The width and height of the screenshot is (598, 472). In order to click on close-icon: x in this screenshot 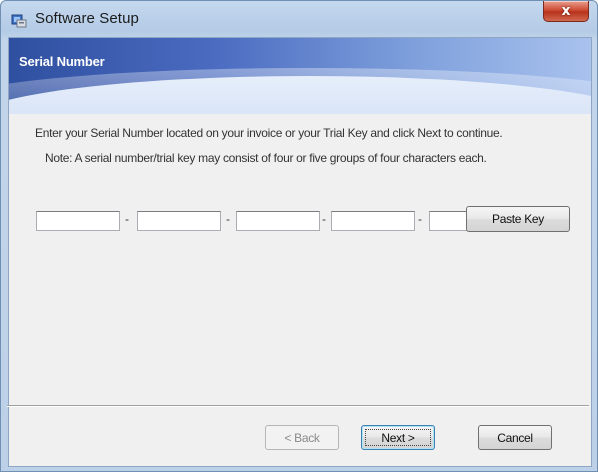, I will do `click(566, 11)`.